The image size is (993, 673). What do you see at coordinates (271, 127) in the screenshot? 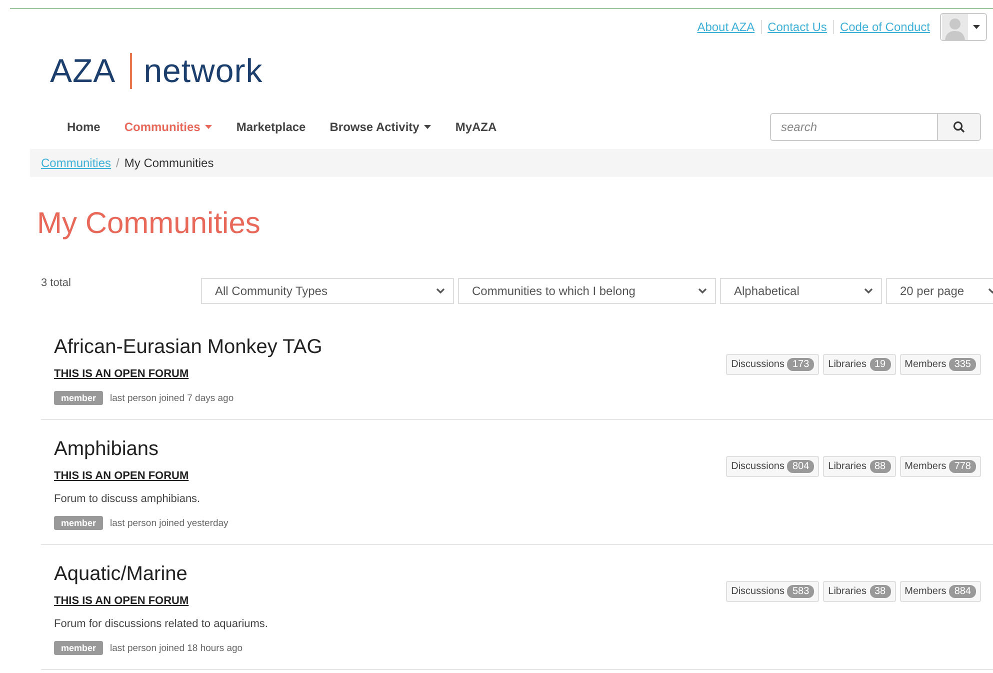
I see `nav-item: Marketplace` at bounding box center [271, 127].